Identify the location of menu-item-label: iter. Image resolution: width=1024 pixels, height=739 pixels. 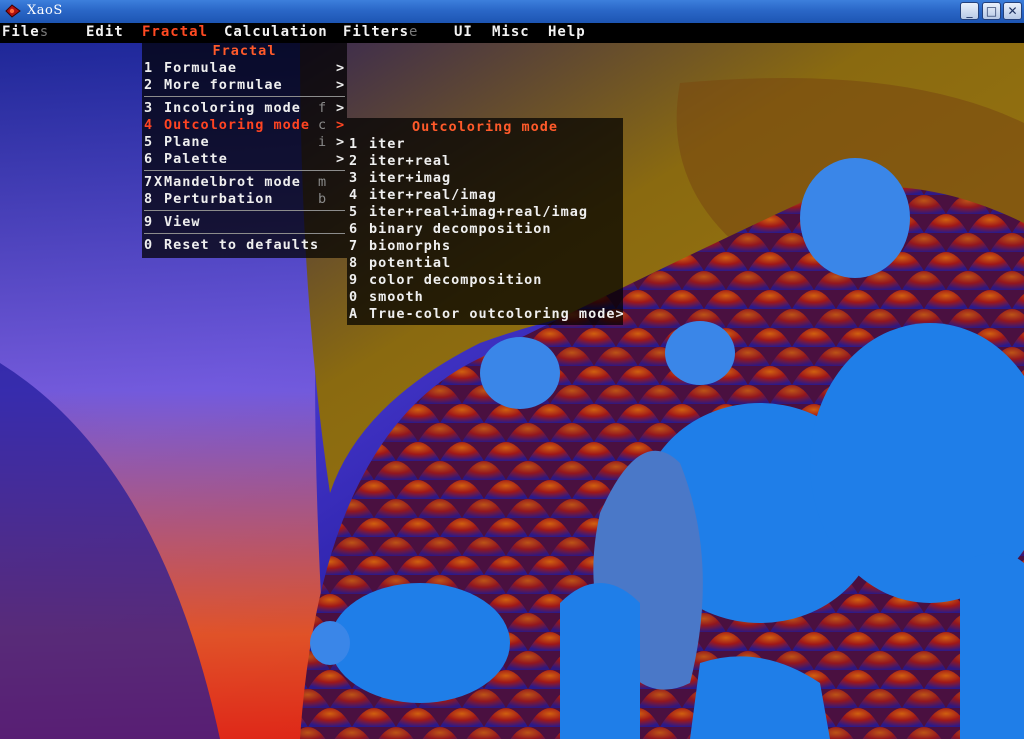
(387, 144).